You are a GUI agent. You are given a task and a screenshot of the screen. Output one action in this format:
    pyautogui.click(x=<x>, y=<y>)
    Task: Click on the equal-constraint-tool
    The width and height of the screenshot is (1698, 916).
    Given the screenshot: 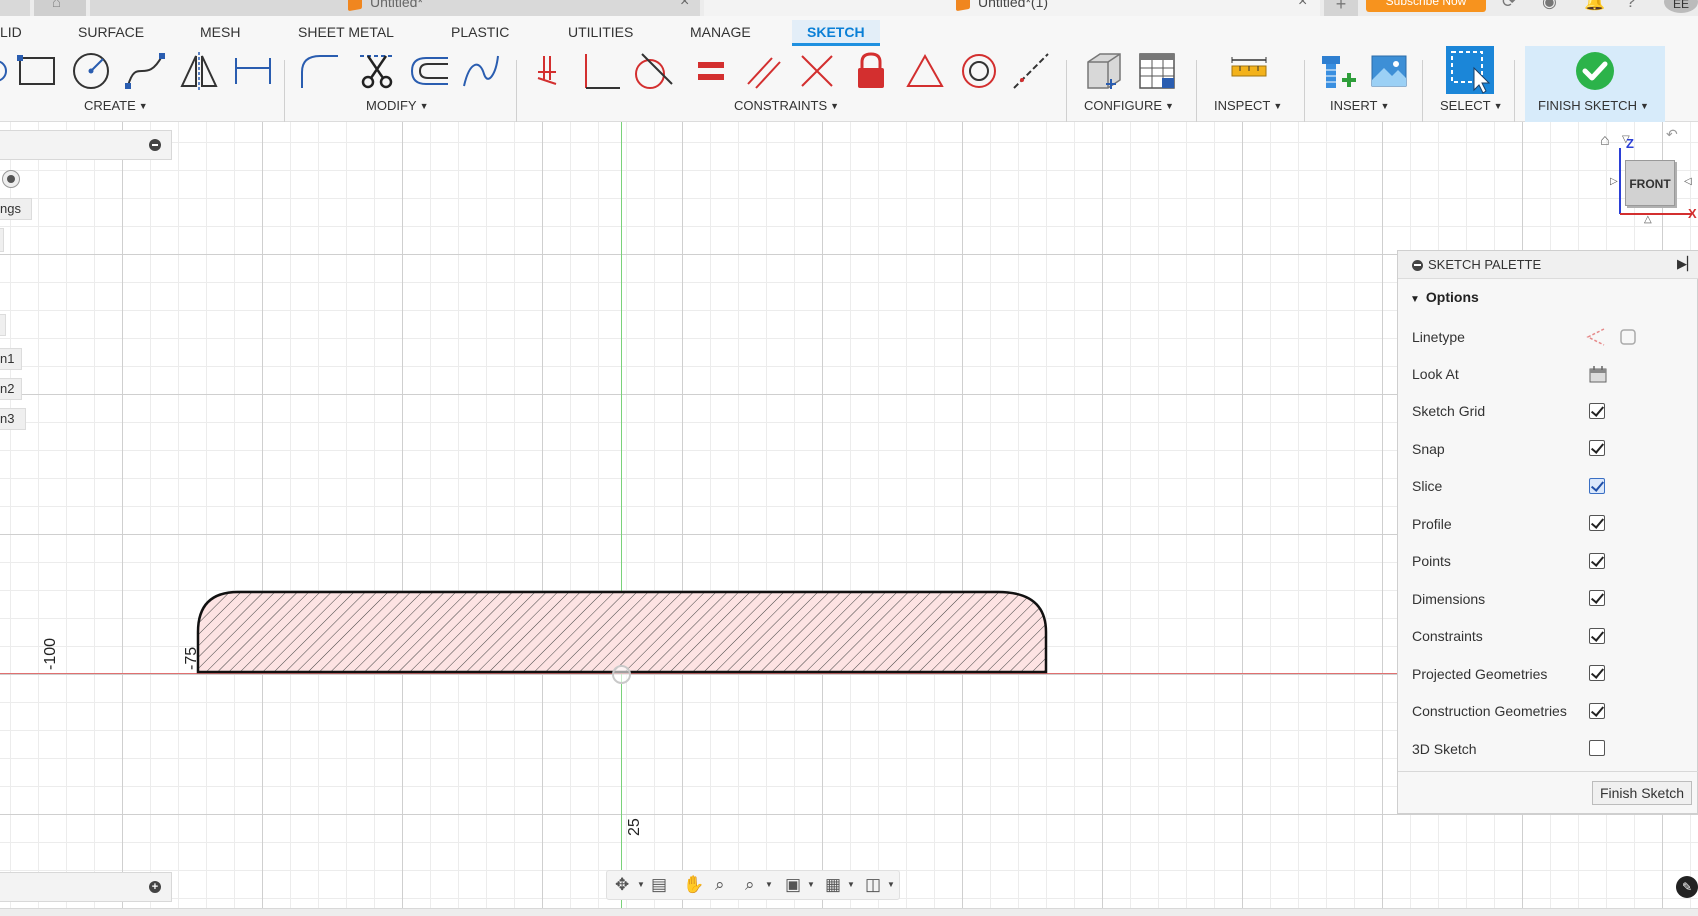 What is the action you would take?
    pyautogui.click(x=711, y=71)
    